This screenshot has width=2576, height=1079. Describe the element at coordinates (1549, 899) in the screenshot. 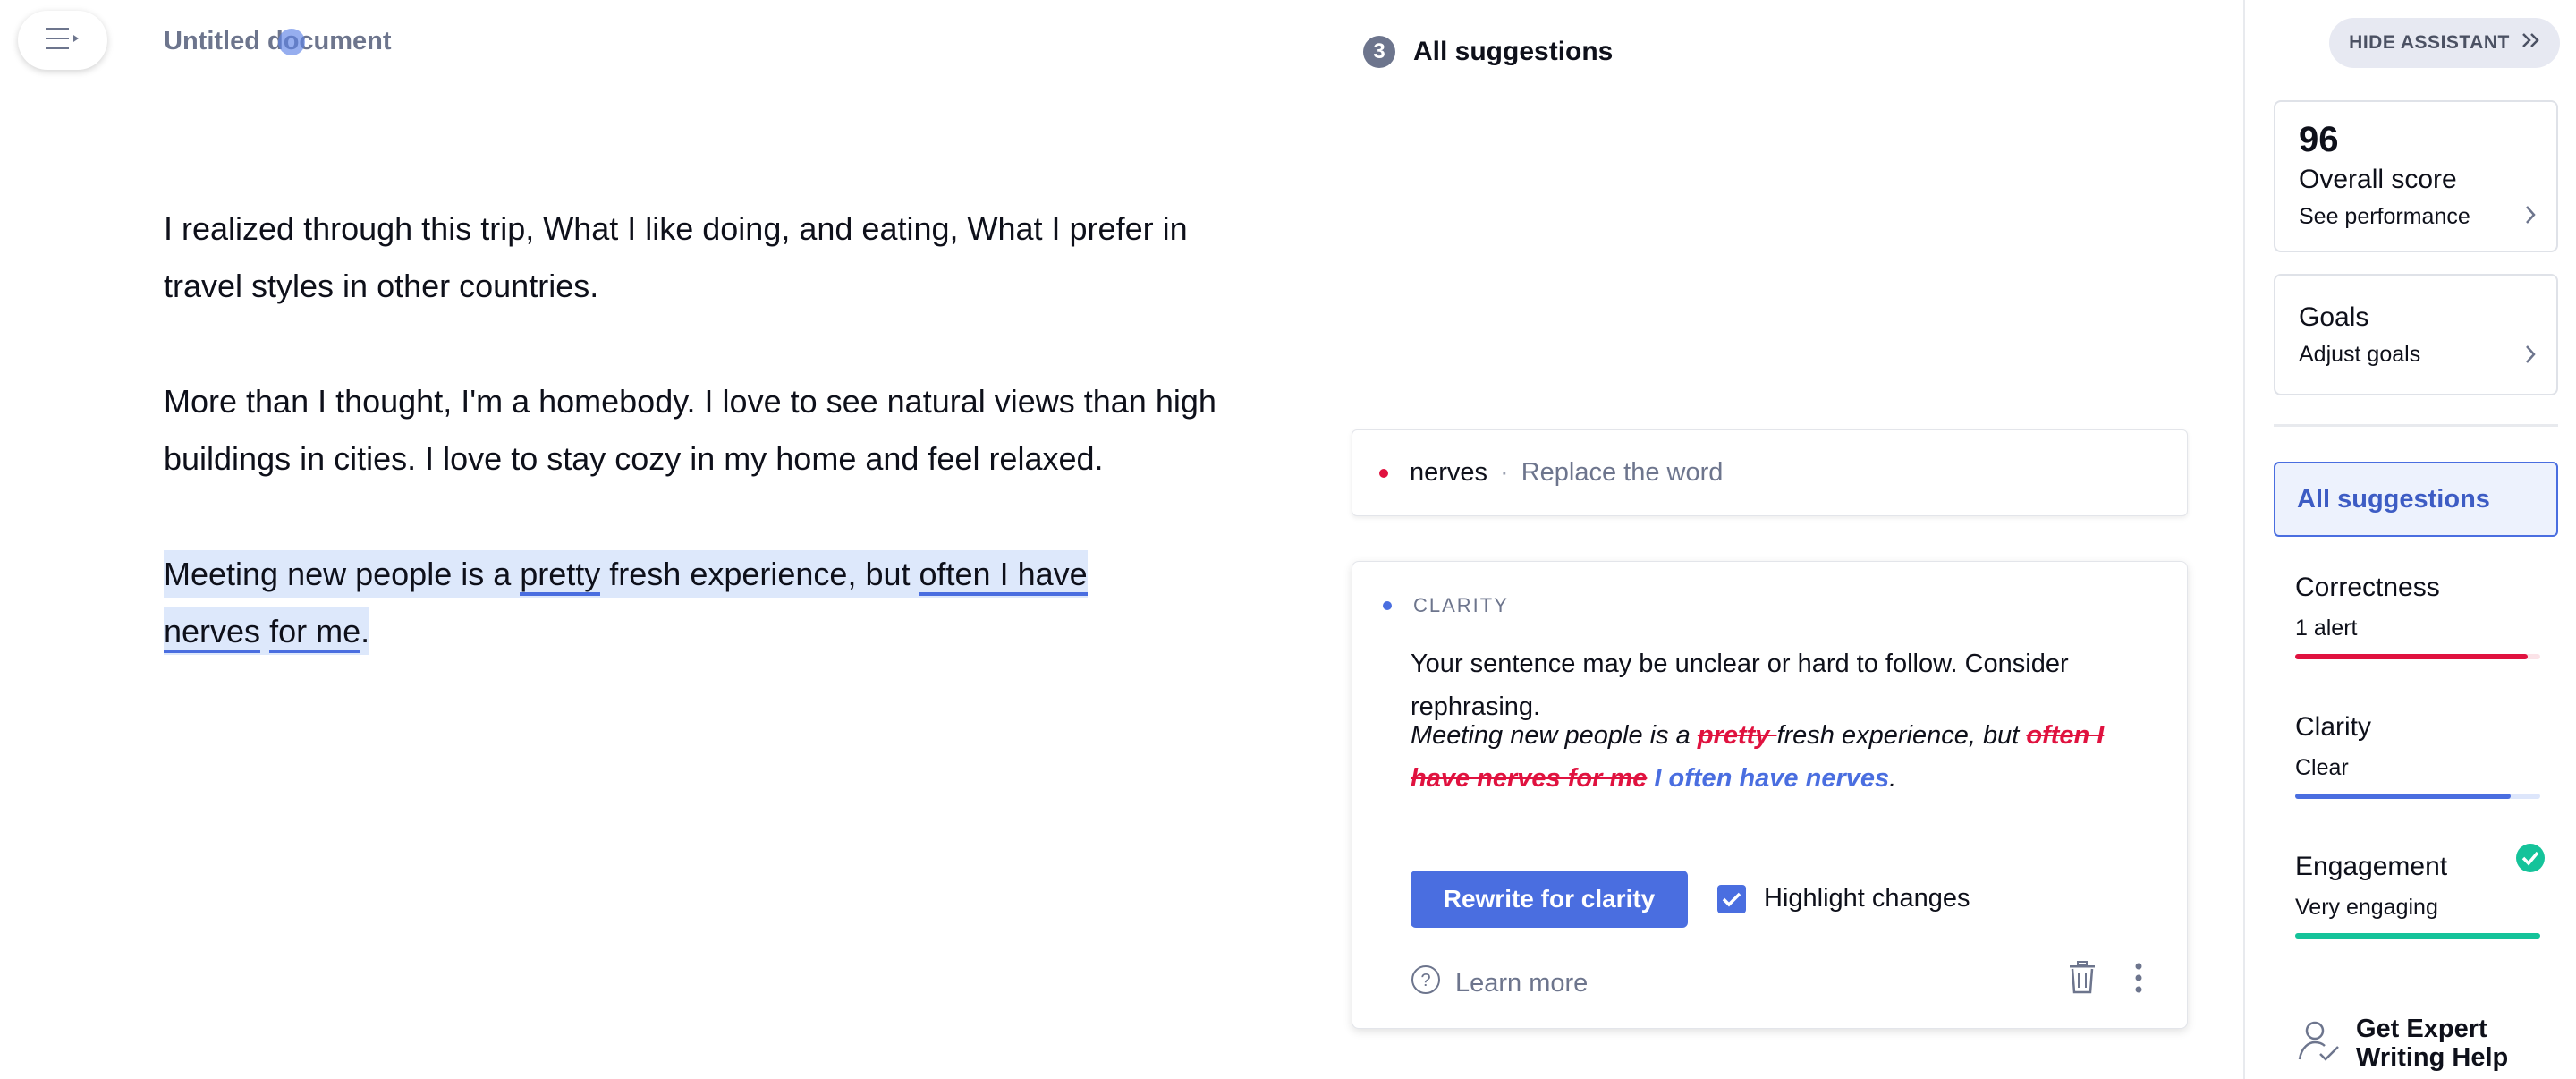

I see `rewrite-for-clarity-button: Rewrite for clarity` at that location.